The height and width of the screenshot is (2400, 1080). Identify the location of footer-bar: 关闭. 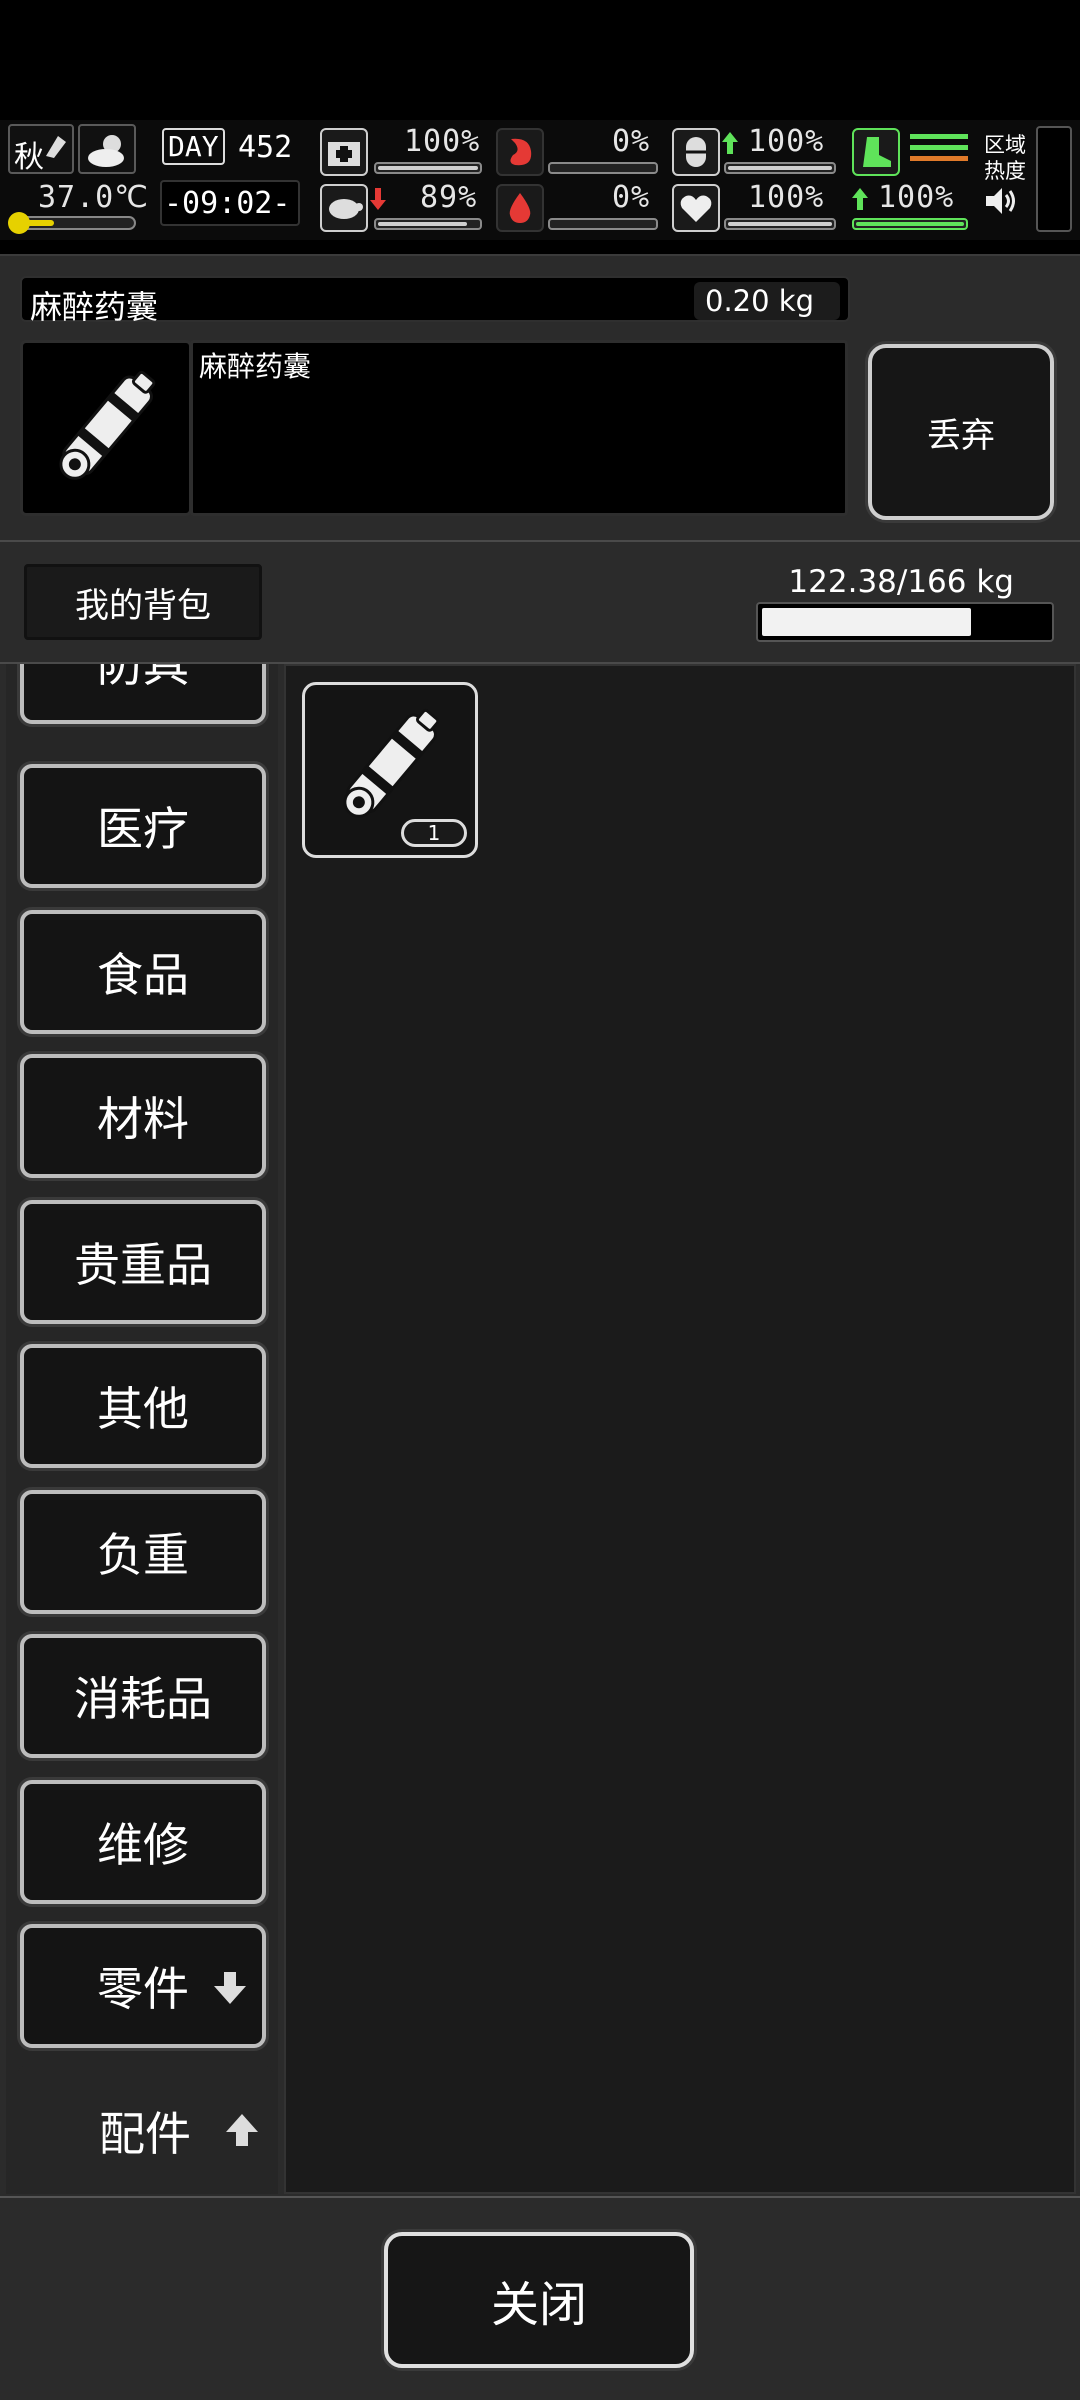
(540, 2298).